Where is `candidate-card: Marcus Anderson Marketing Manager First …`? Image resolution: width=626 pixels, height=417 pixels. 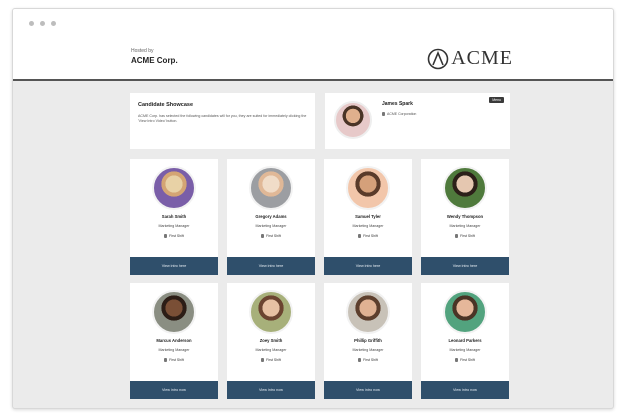
candidate-card: Marcus Anderson Marketing Manager First … is located at coordinates (174, 341).